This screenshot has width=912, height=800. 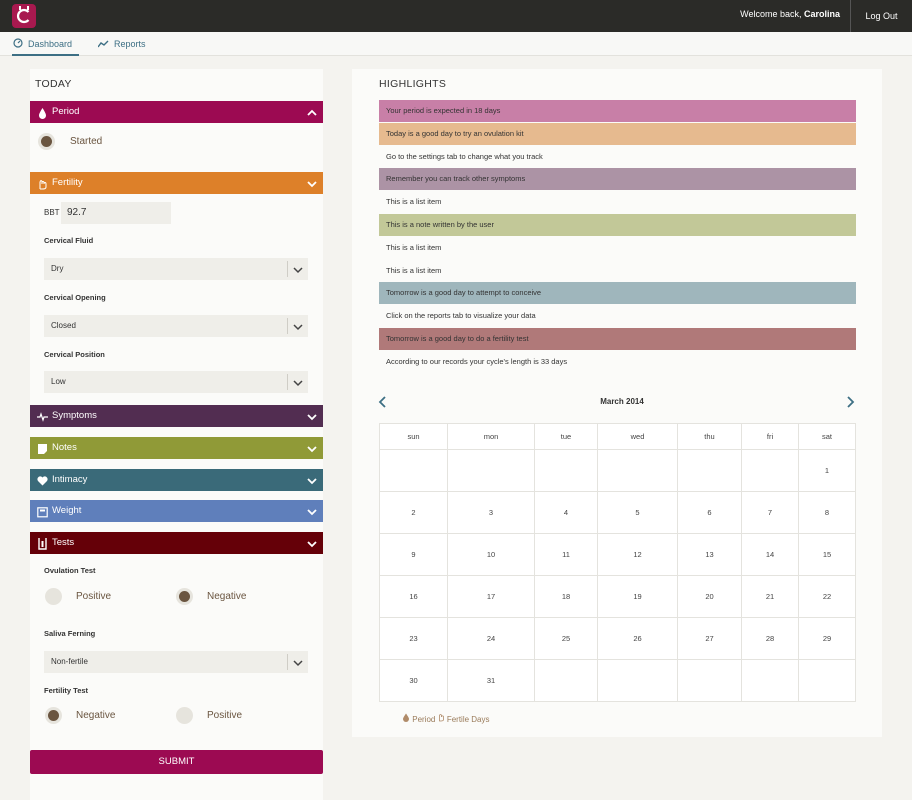 What do you see at coordinates (176, 183) in the screenshot?
I see `fertility-header: Fertility` at bounding box center [176, 183].